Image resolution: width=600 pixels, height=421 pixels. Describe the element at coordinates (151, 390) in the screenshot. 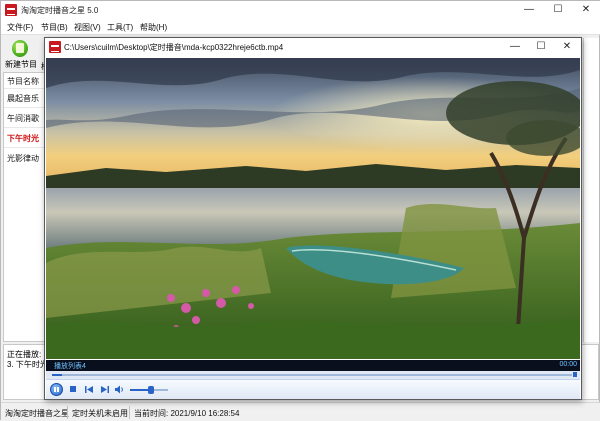

I see `volume-slider-handle` at that location.